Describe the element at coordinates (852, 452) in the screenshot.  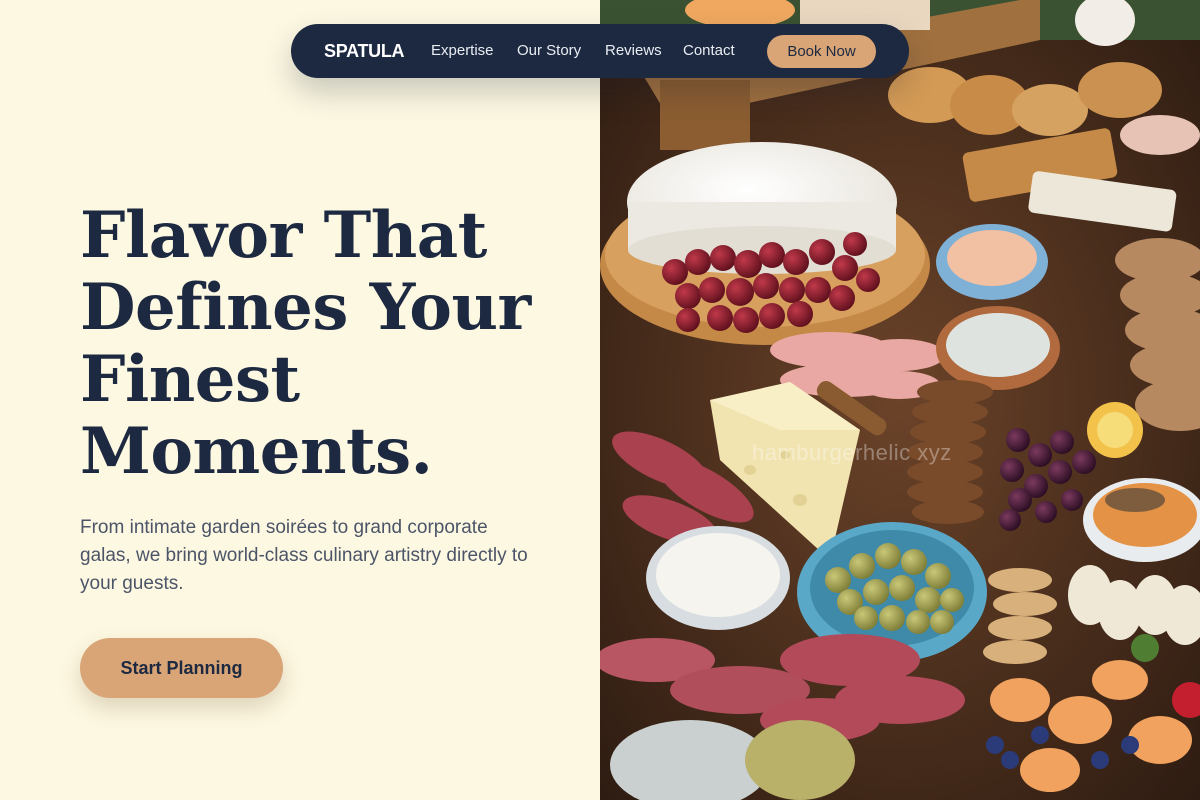
I see `image-watermark: hamburgerhelic xyz` at that location.